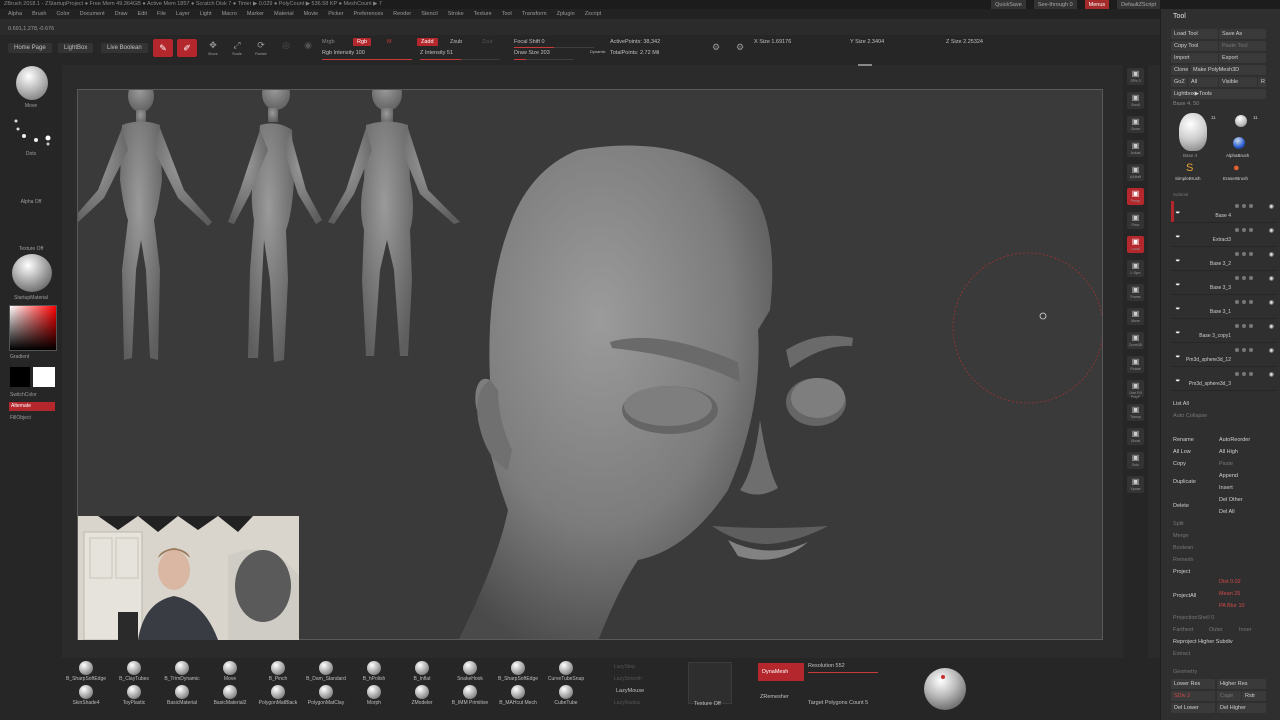 This screenshot has width=1280, height=720. Describe the element at coordinates (534, 14) in the screenshot. I see `menu-item-transform: Transform` at that location.